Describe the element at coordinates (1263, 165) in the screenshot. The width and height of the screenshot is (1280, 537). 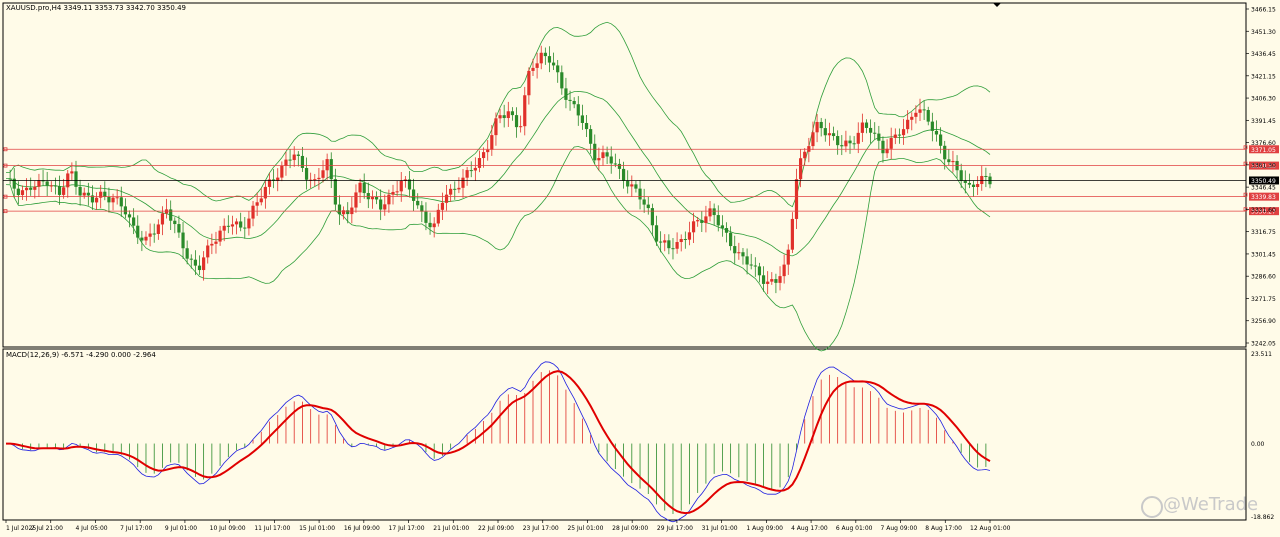
I see `price-axis-label: 3361.30` at that location.